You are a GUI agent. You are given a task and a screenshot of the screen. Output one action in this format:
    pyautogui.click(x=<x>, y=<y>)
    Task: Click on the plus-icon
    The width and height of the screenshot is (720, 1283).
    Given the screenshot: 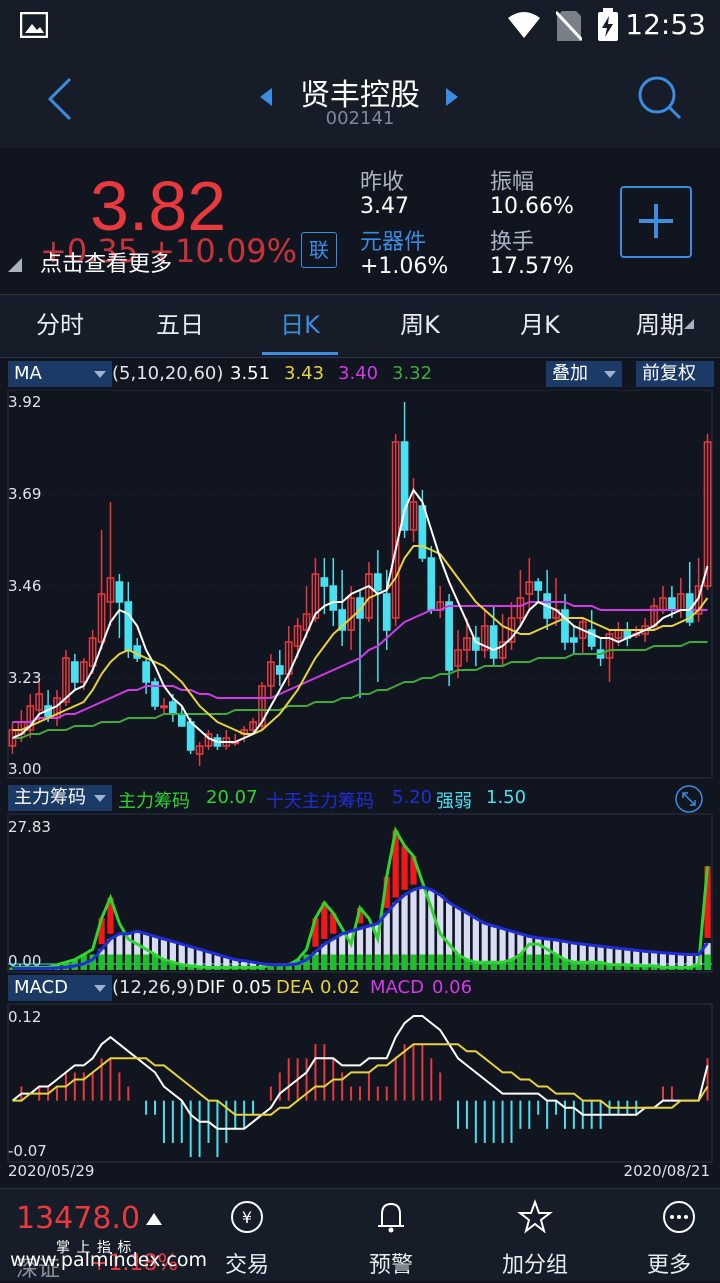 What is the action you would take?
    pyautogui.click(x=656, y=221)
    